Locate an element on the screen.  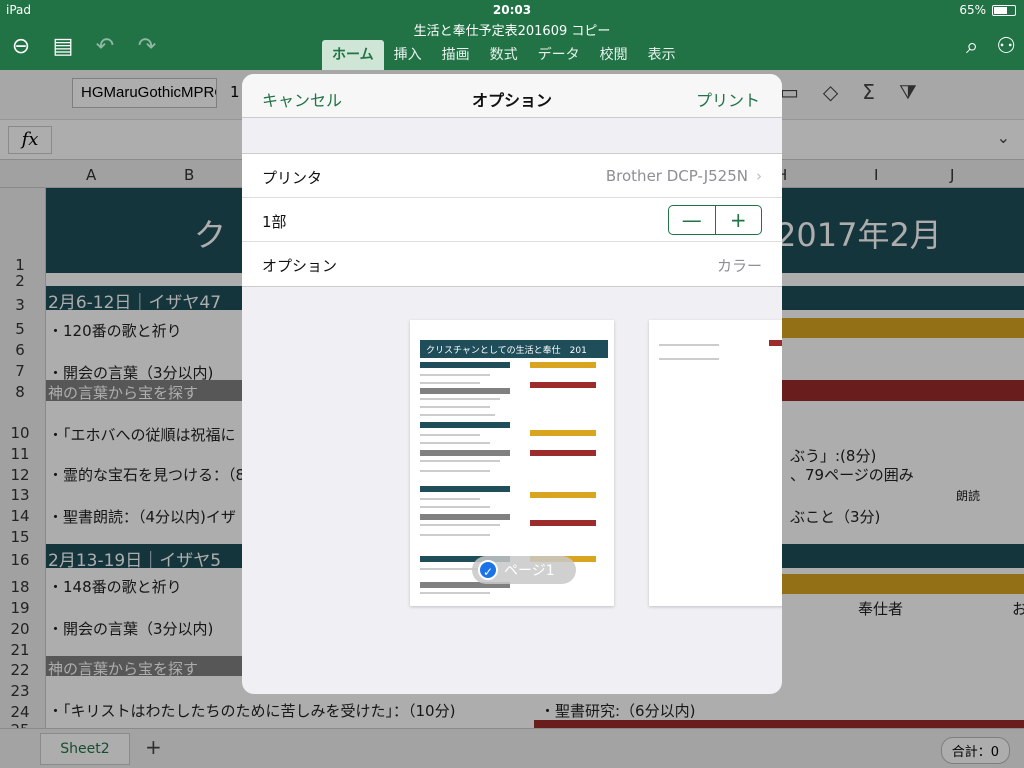
copies-row: 1部 — + is located at coordinates (512, 220).